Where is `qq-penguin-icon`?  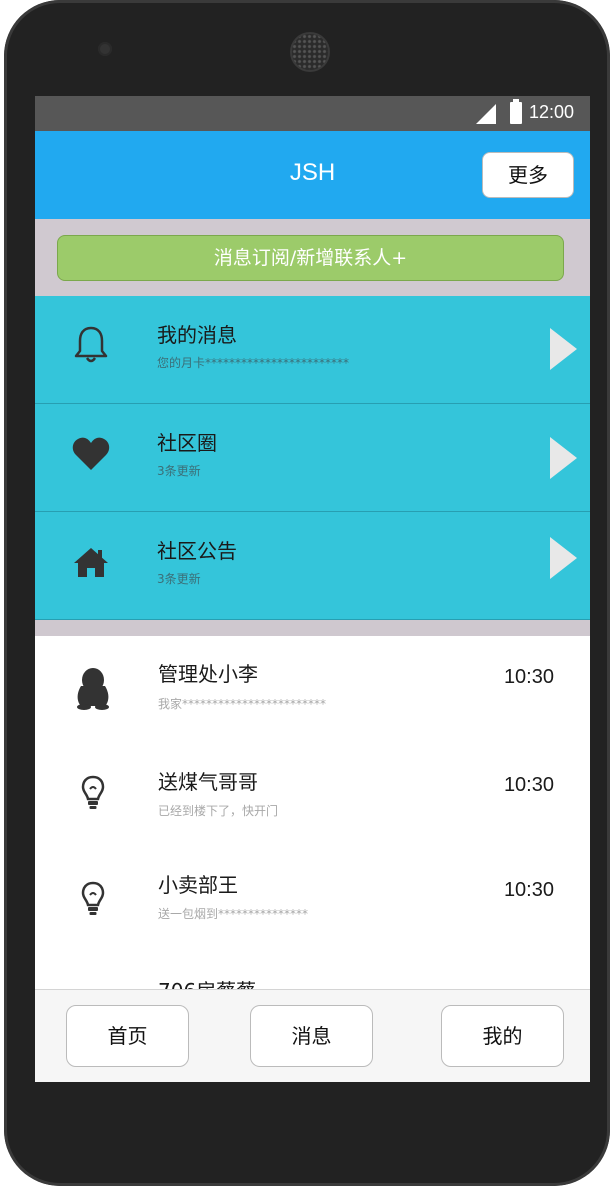 qq-penguin-icon is located at coordinates (93, 688).